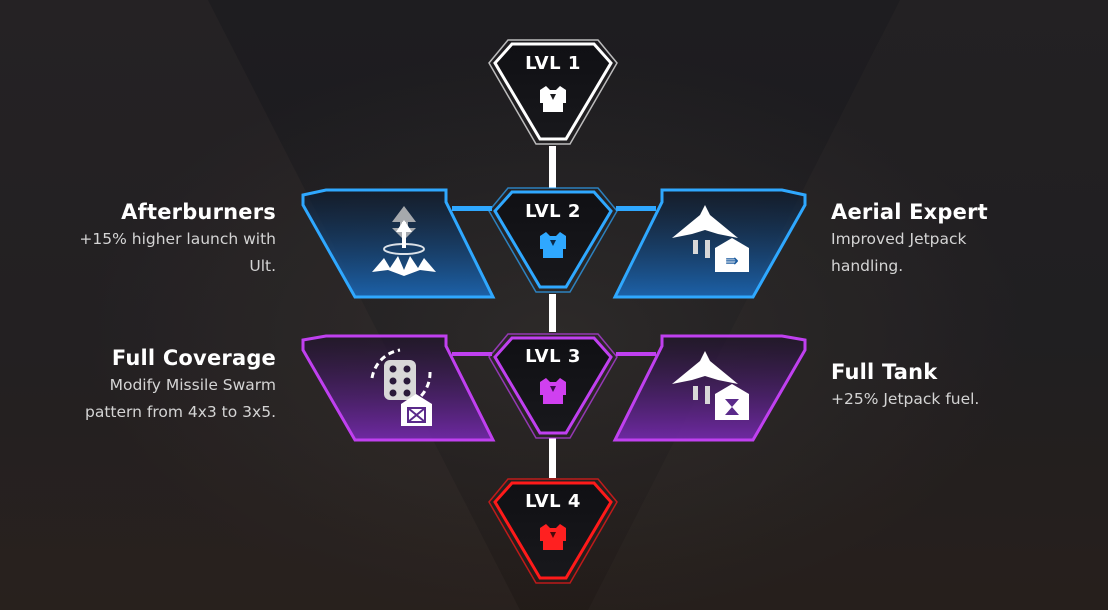 The image size is (1108, 610). What do you see at coordinates (472, 354) in the screenshot?
I see `connector-lvl3-left` at bounding box center [472, 354].